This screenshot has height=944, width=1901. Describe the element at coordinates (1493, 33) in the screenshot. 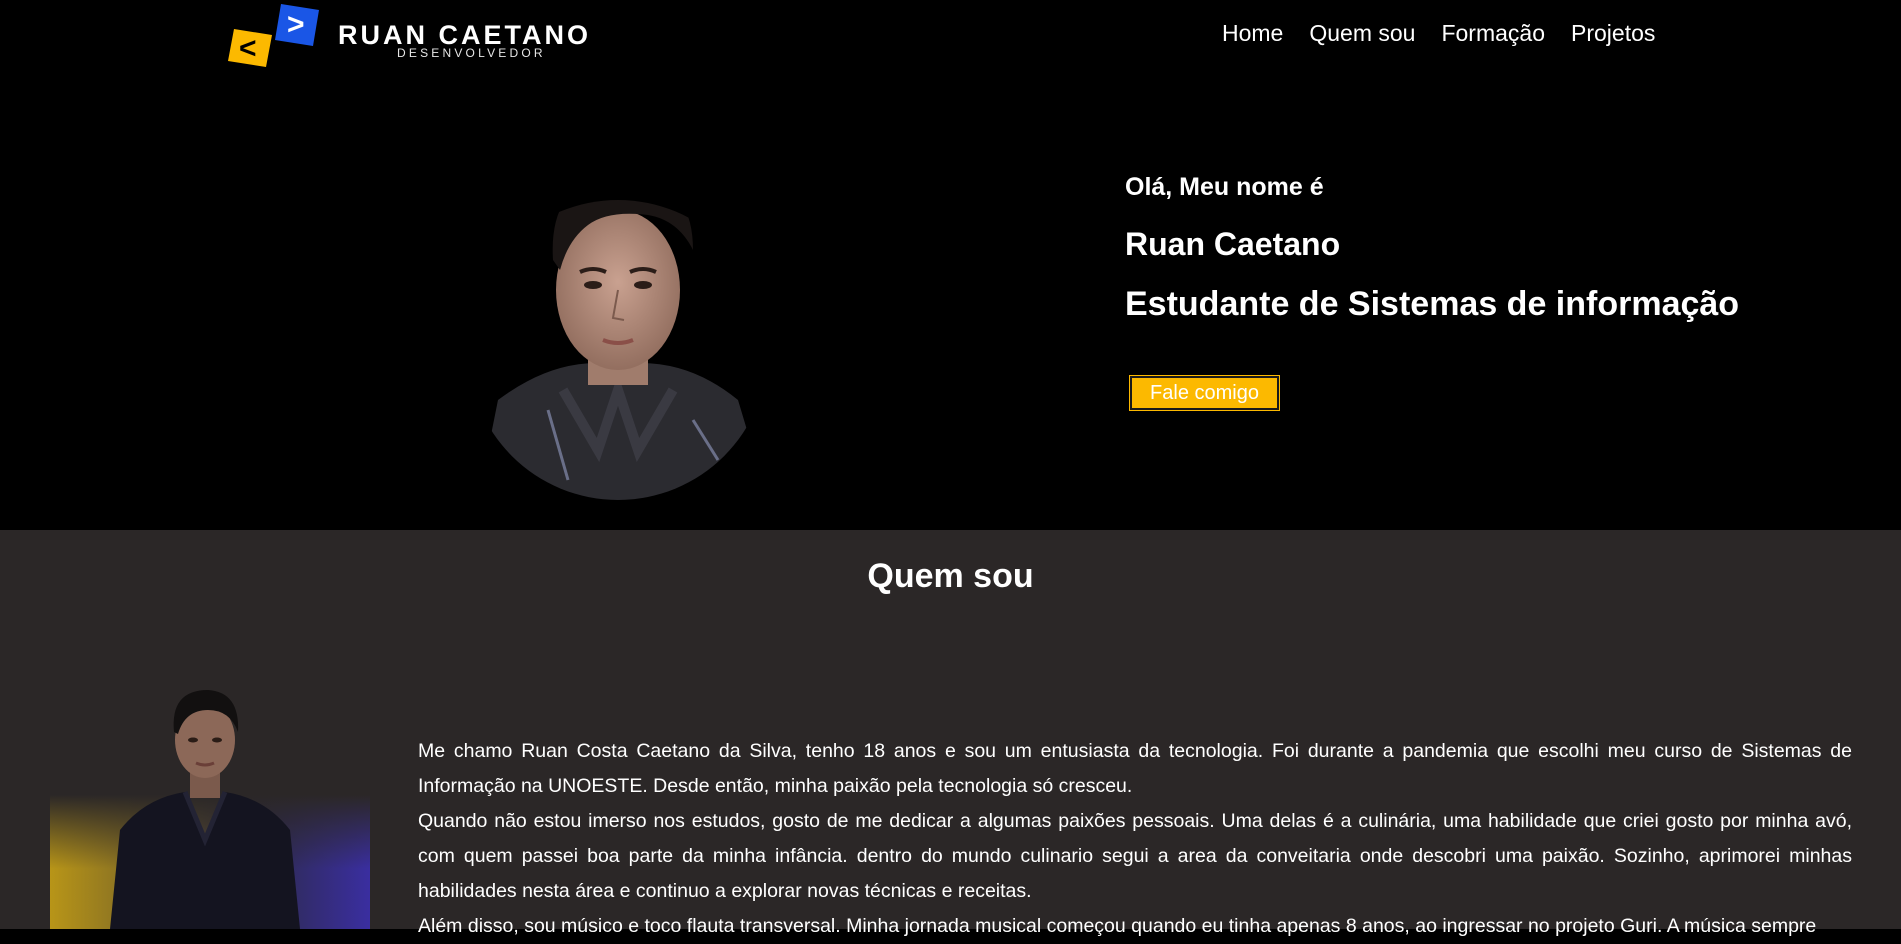

I see `nav-formacao: Formação` at that location.